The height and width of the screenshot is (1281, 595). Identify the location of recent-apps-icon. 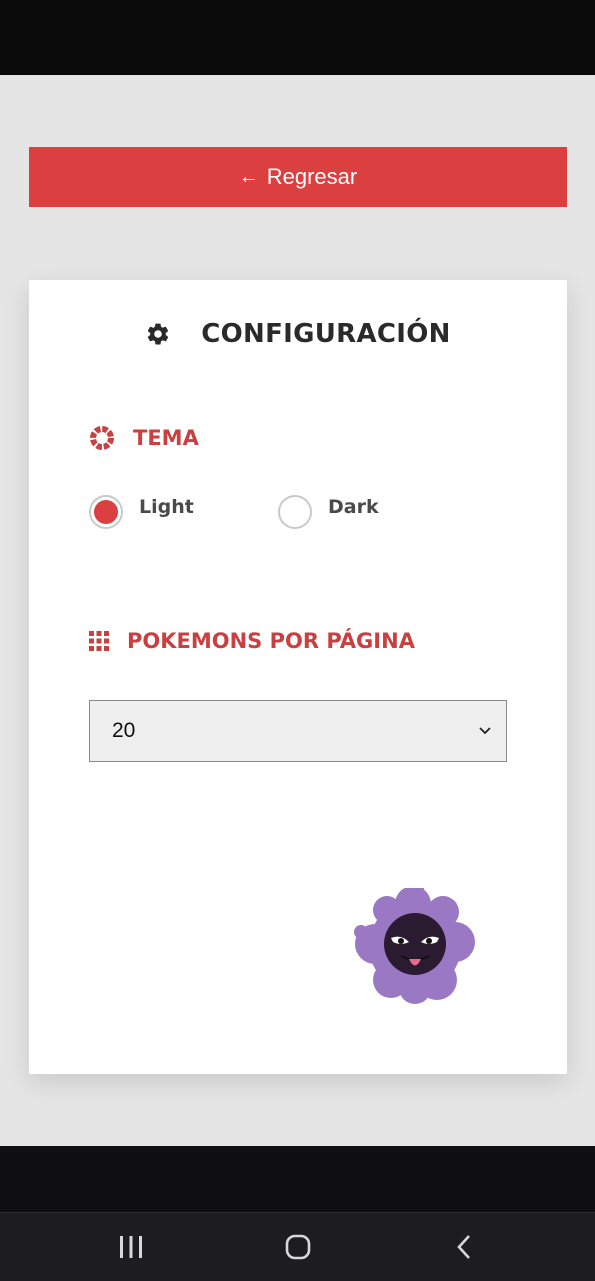
(131, 1247).